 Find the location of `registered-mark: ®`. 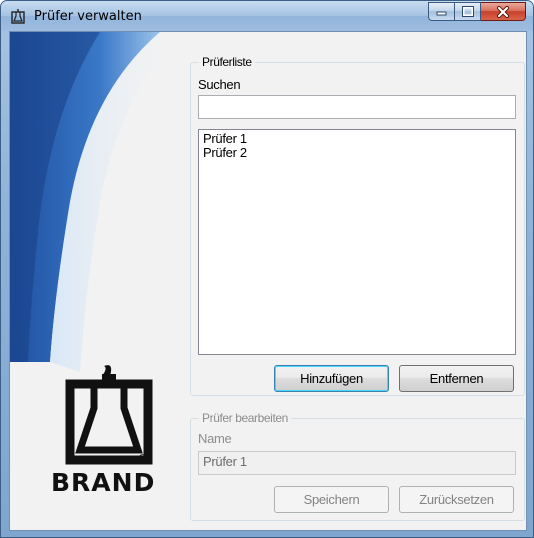

registered-mark: ® is located at coordinates (142, 458).